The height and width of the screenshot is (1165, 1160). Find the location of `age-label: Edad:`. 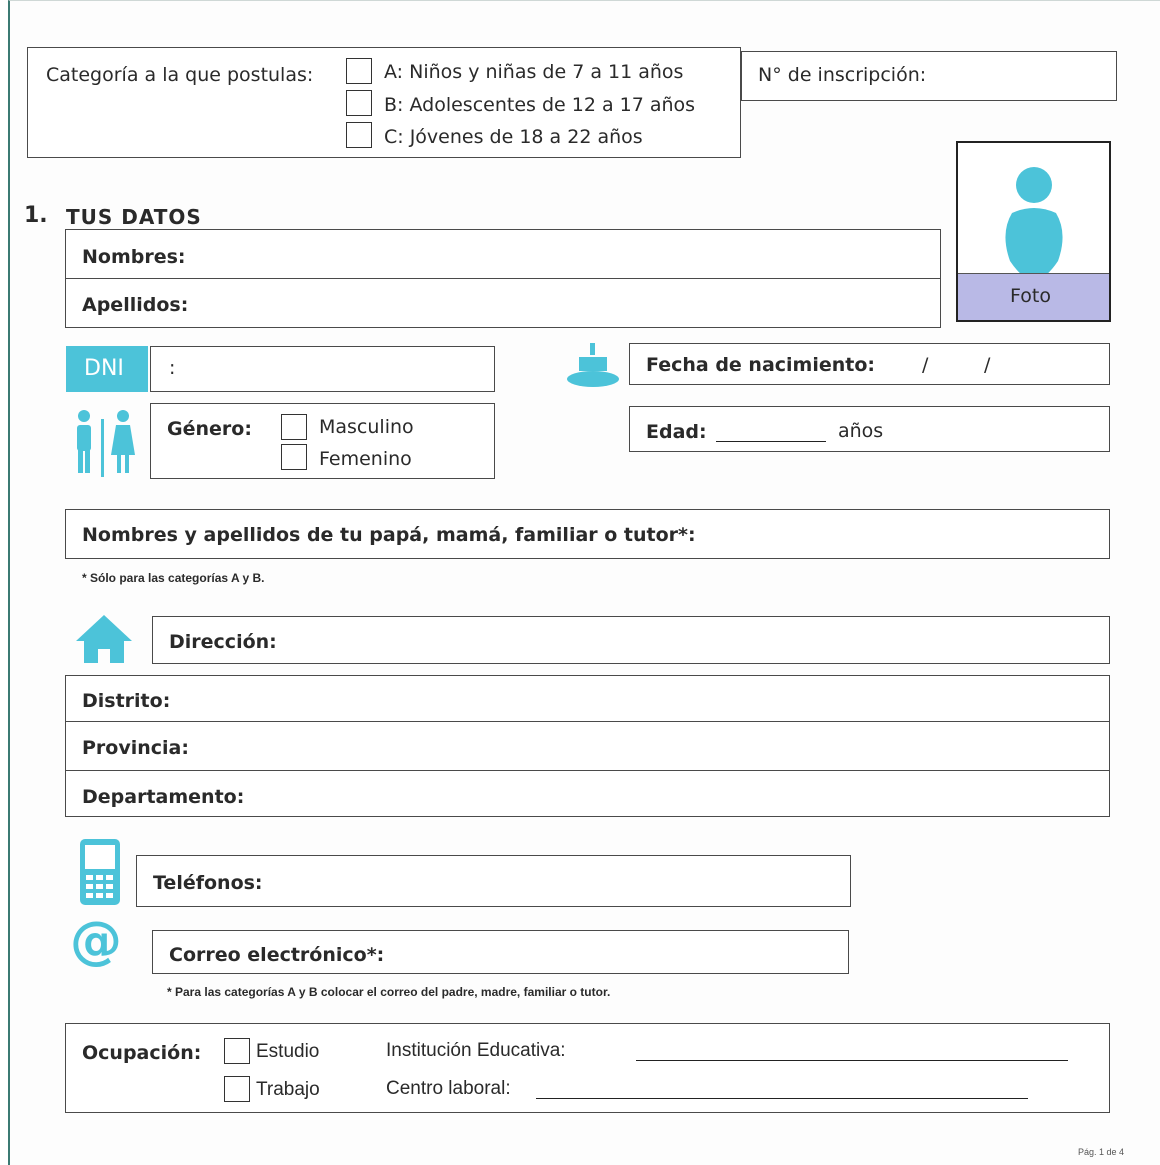

age-label: Edad: is located at coordinates (676, 432).